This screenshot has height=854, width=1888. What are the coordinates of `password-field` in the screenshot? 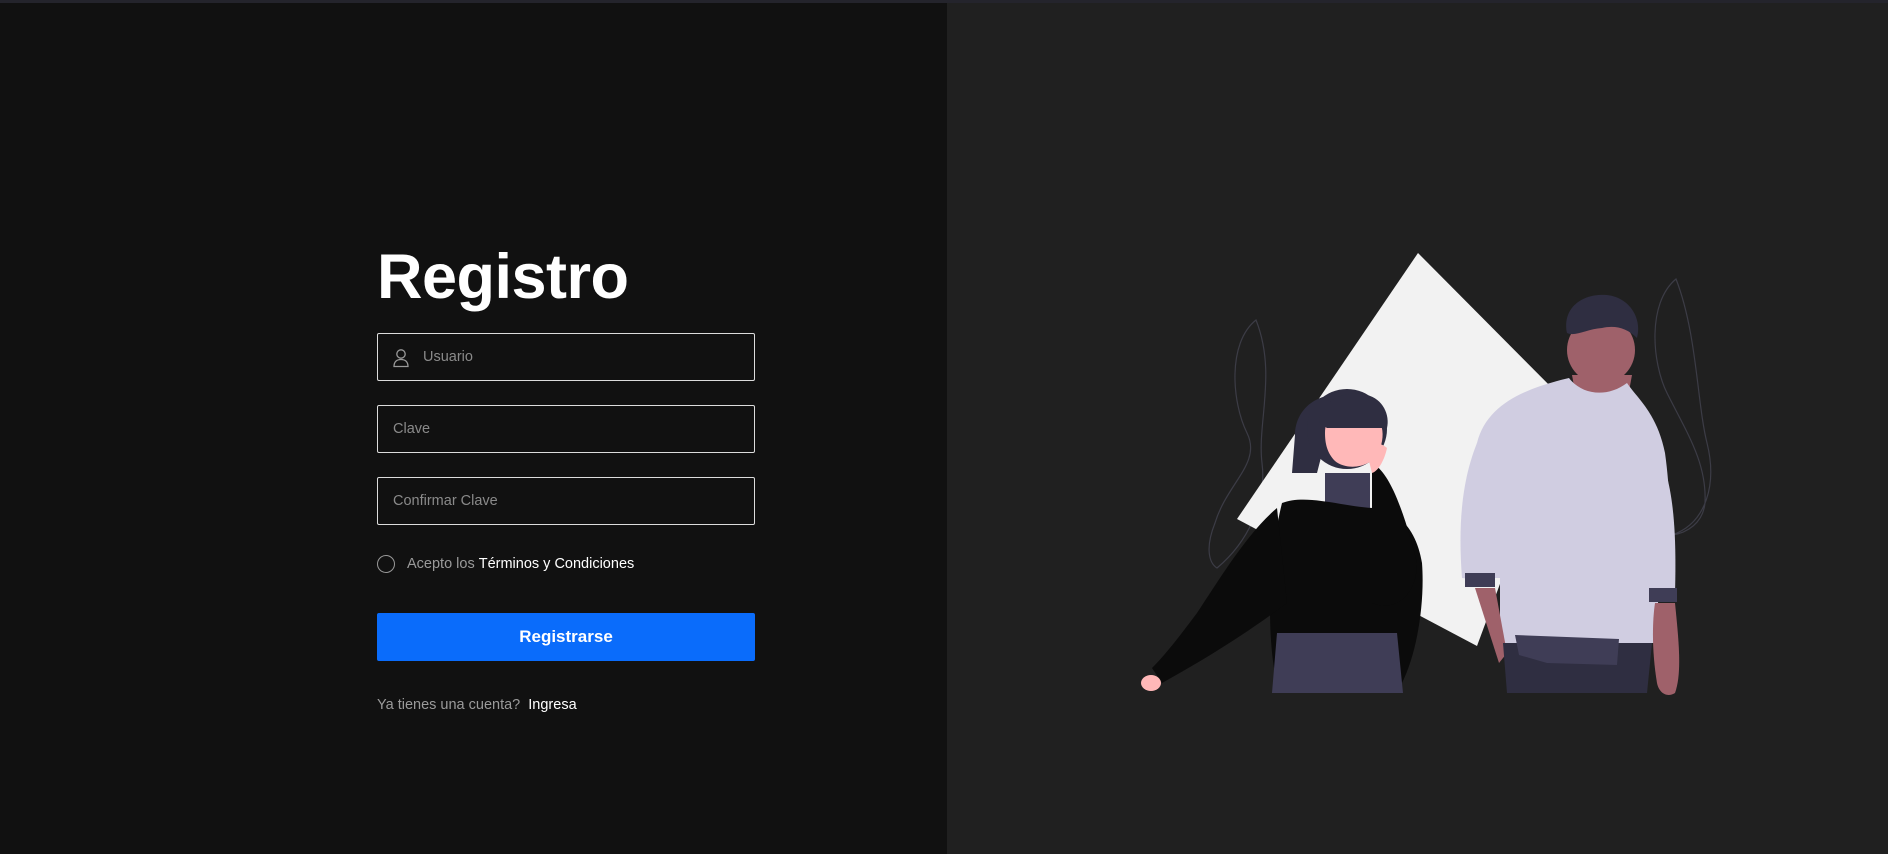 It's located at (566, 429).